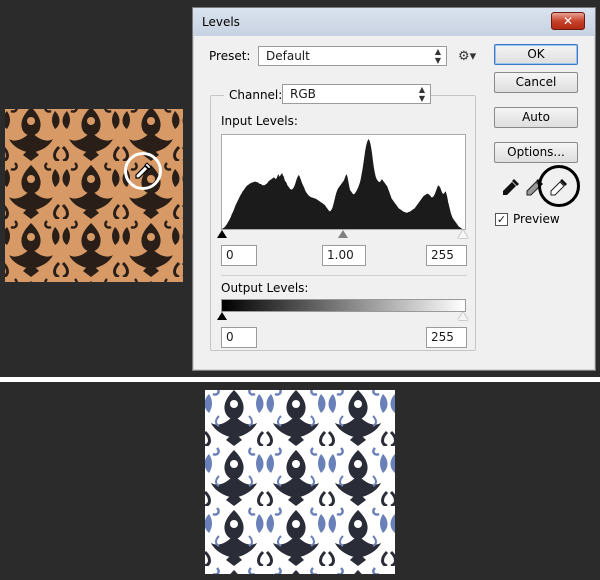 The width and height of the screenshot is (600, 580). What do you see at coordinates (259, 121) in the screenshot?
I see `input-levels-label: Input Levels:` at bounding box center [259, 121].